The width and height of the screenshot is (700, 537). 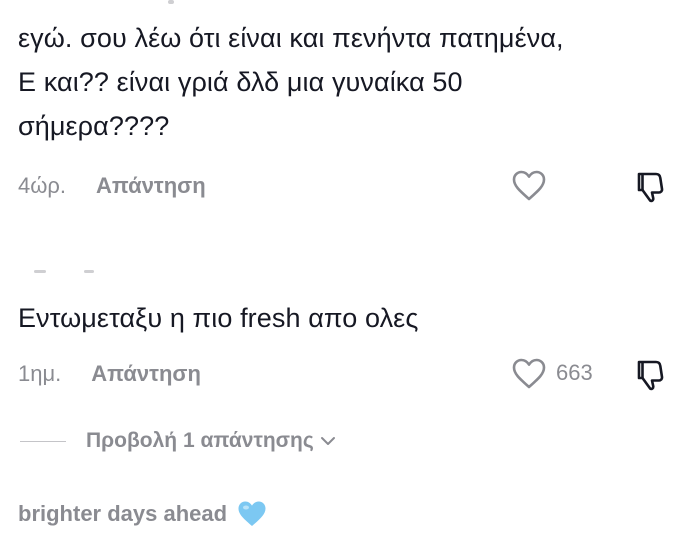 What do you see at coordinates (94, 126) in the screenshot?
I see `comment-line: σήμερα????` at bounding box center [94, 126].